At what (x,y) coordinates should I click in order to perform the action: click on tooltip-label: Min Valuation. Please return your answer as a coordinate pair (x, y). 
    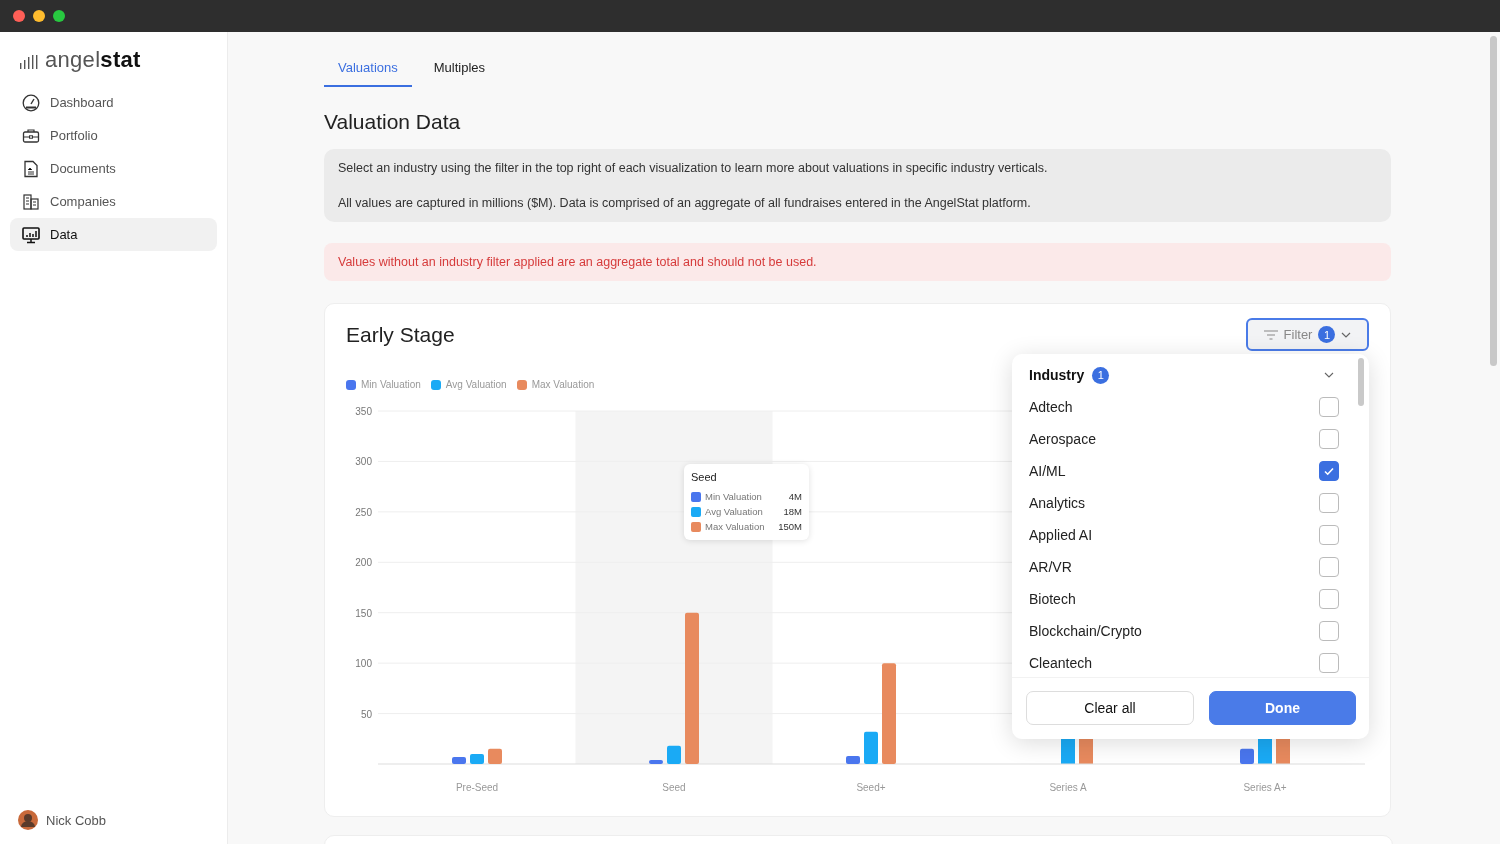
    Looking at the image, I should click on (734, 497).